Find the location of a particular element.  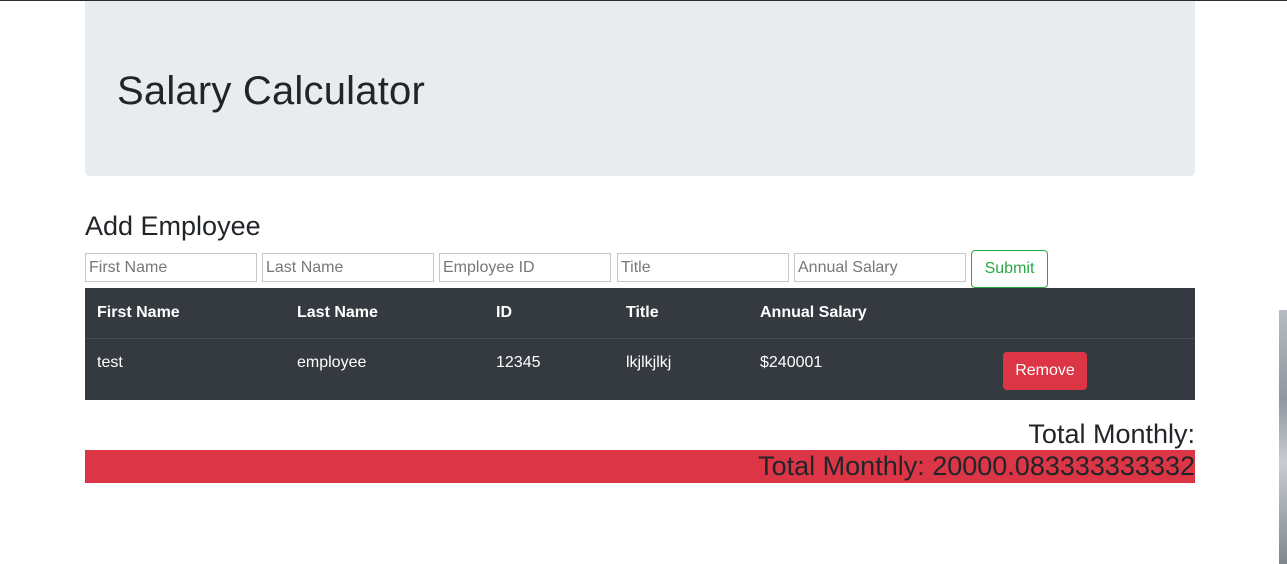

column-header-first-name: First Name is located at coordinates (138, 312).